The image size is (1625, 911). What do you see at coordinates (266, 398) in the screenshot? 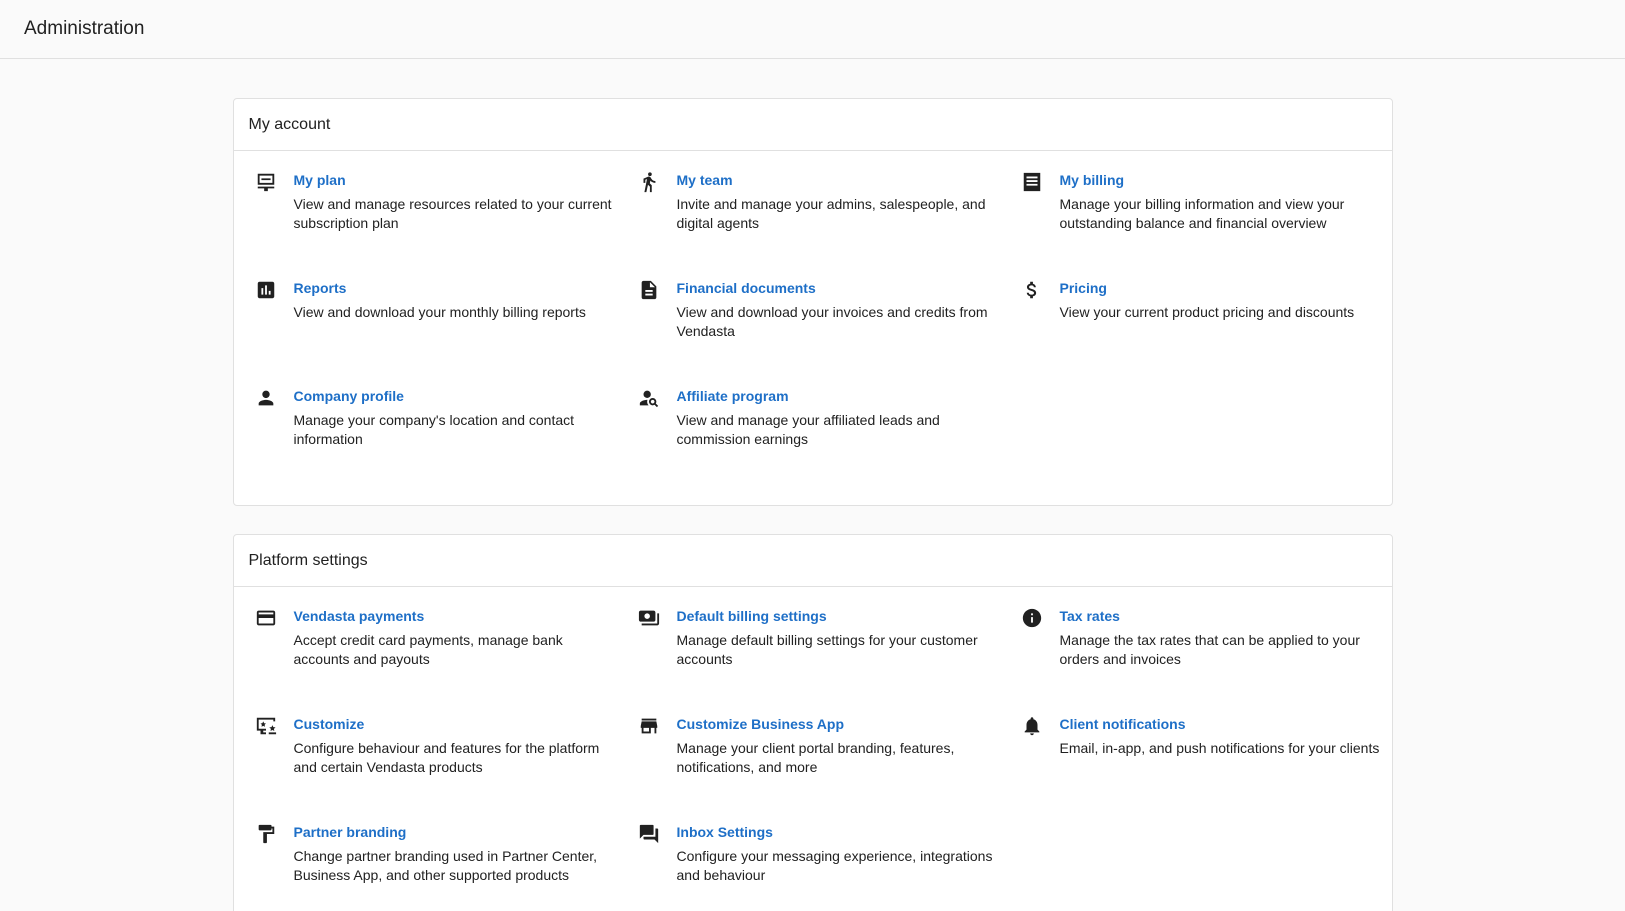
I see `person-icon` at bounding box center [266, 398].